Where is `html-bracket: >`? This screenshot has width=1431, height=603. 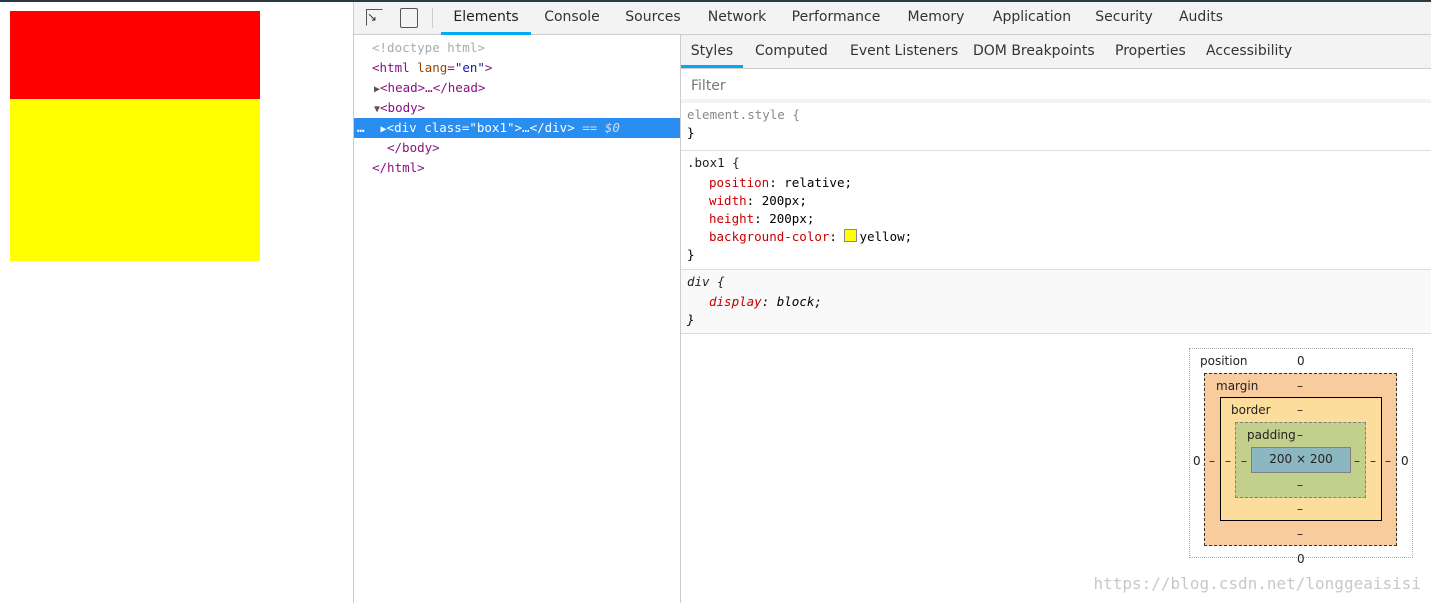
html-bracket: > is located at coordinates (488, 67).